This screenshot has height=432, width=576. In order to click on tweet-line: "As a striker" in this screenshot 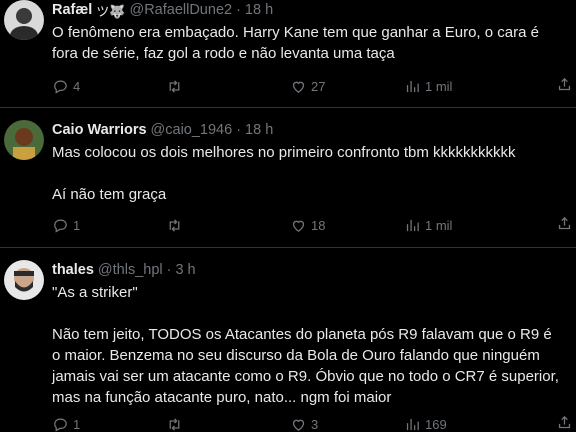, I will do `click(95, 292)`.